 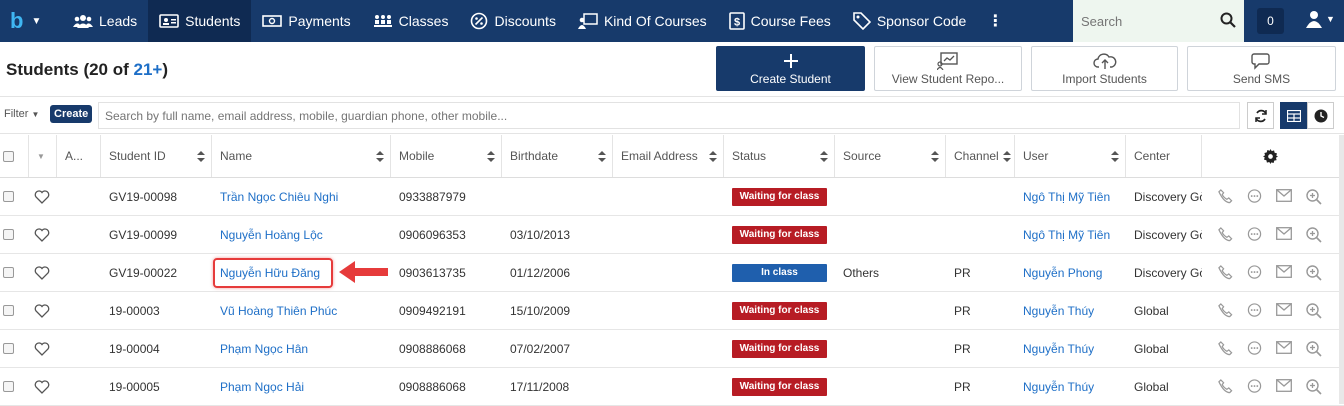 What do you see at coordinates (71, 114) in the screenshot?
I see `create-filter-button: Create` at bounding box center [71, 114].